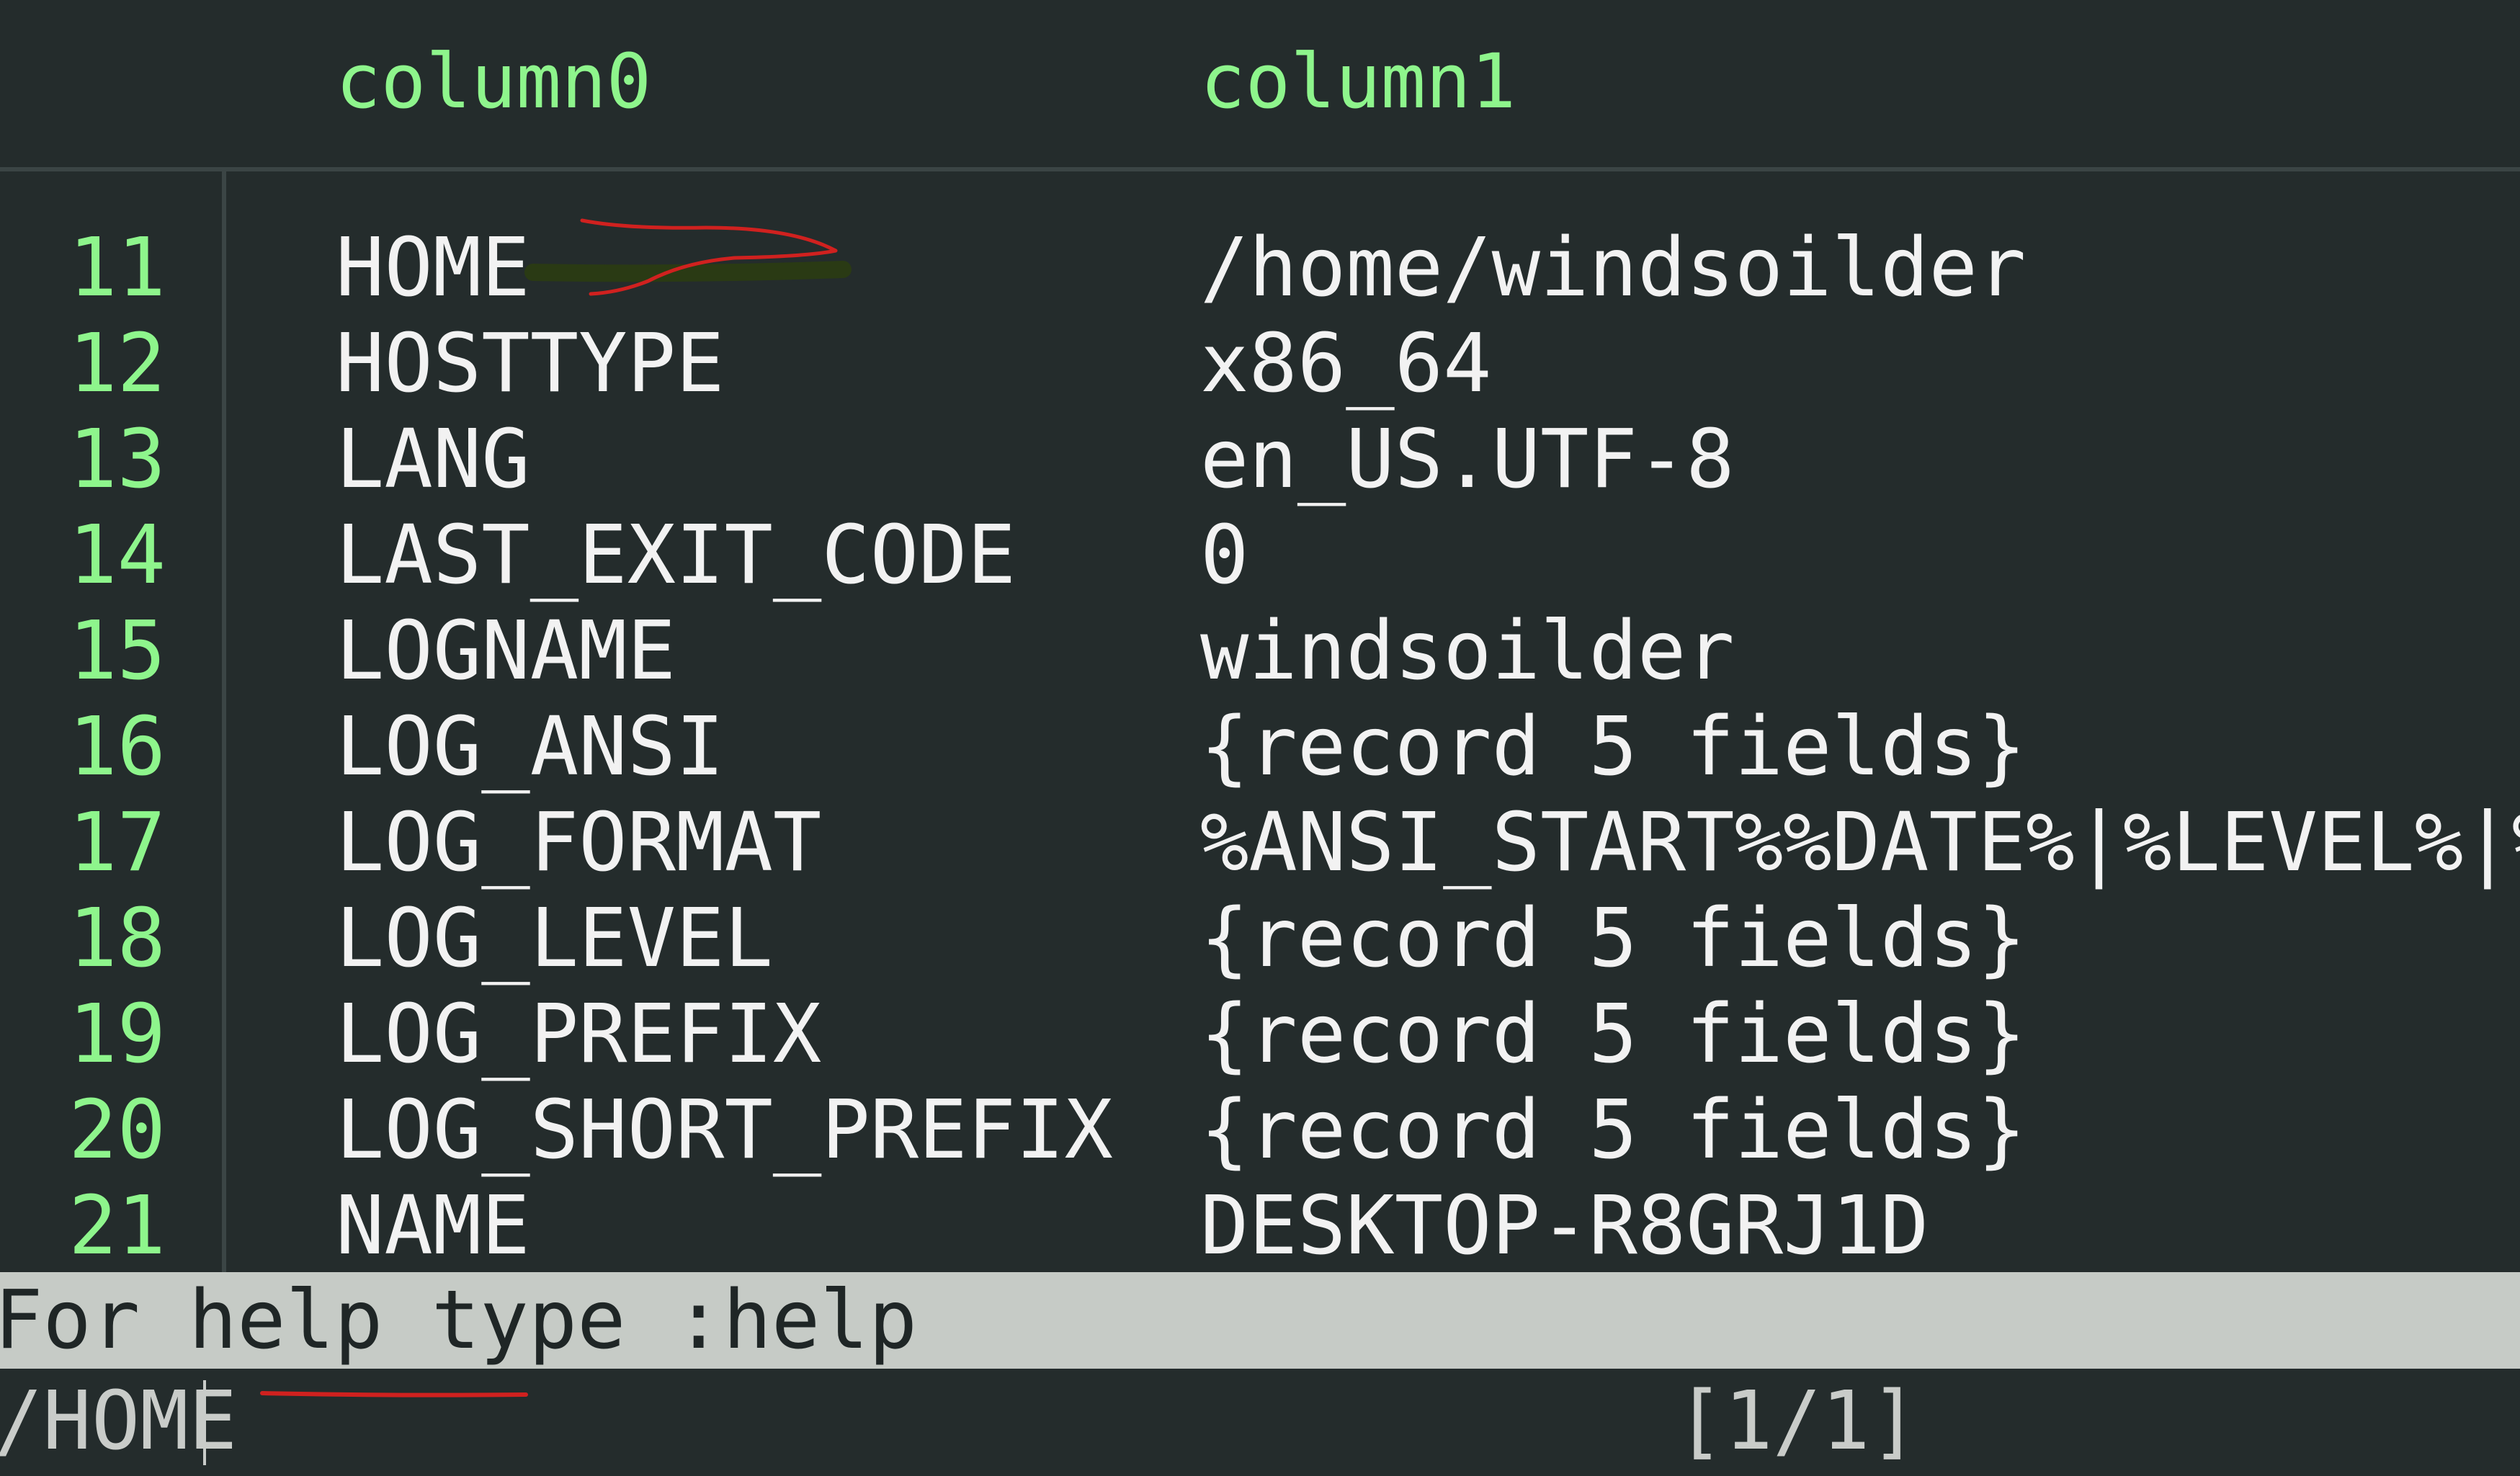 Image resolution: width=2520 pixels, height=1476 pixels. I want to click on row-index: 17, so click(117, 843).